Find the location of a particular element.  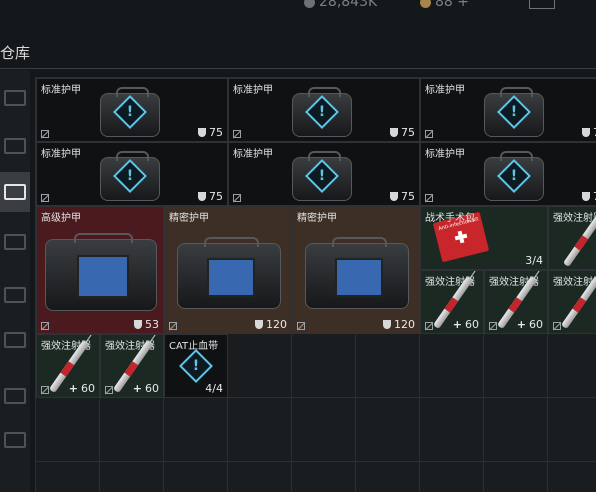

cross-icon is located at coordinates (461, 237).